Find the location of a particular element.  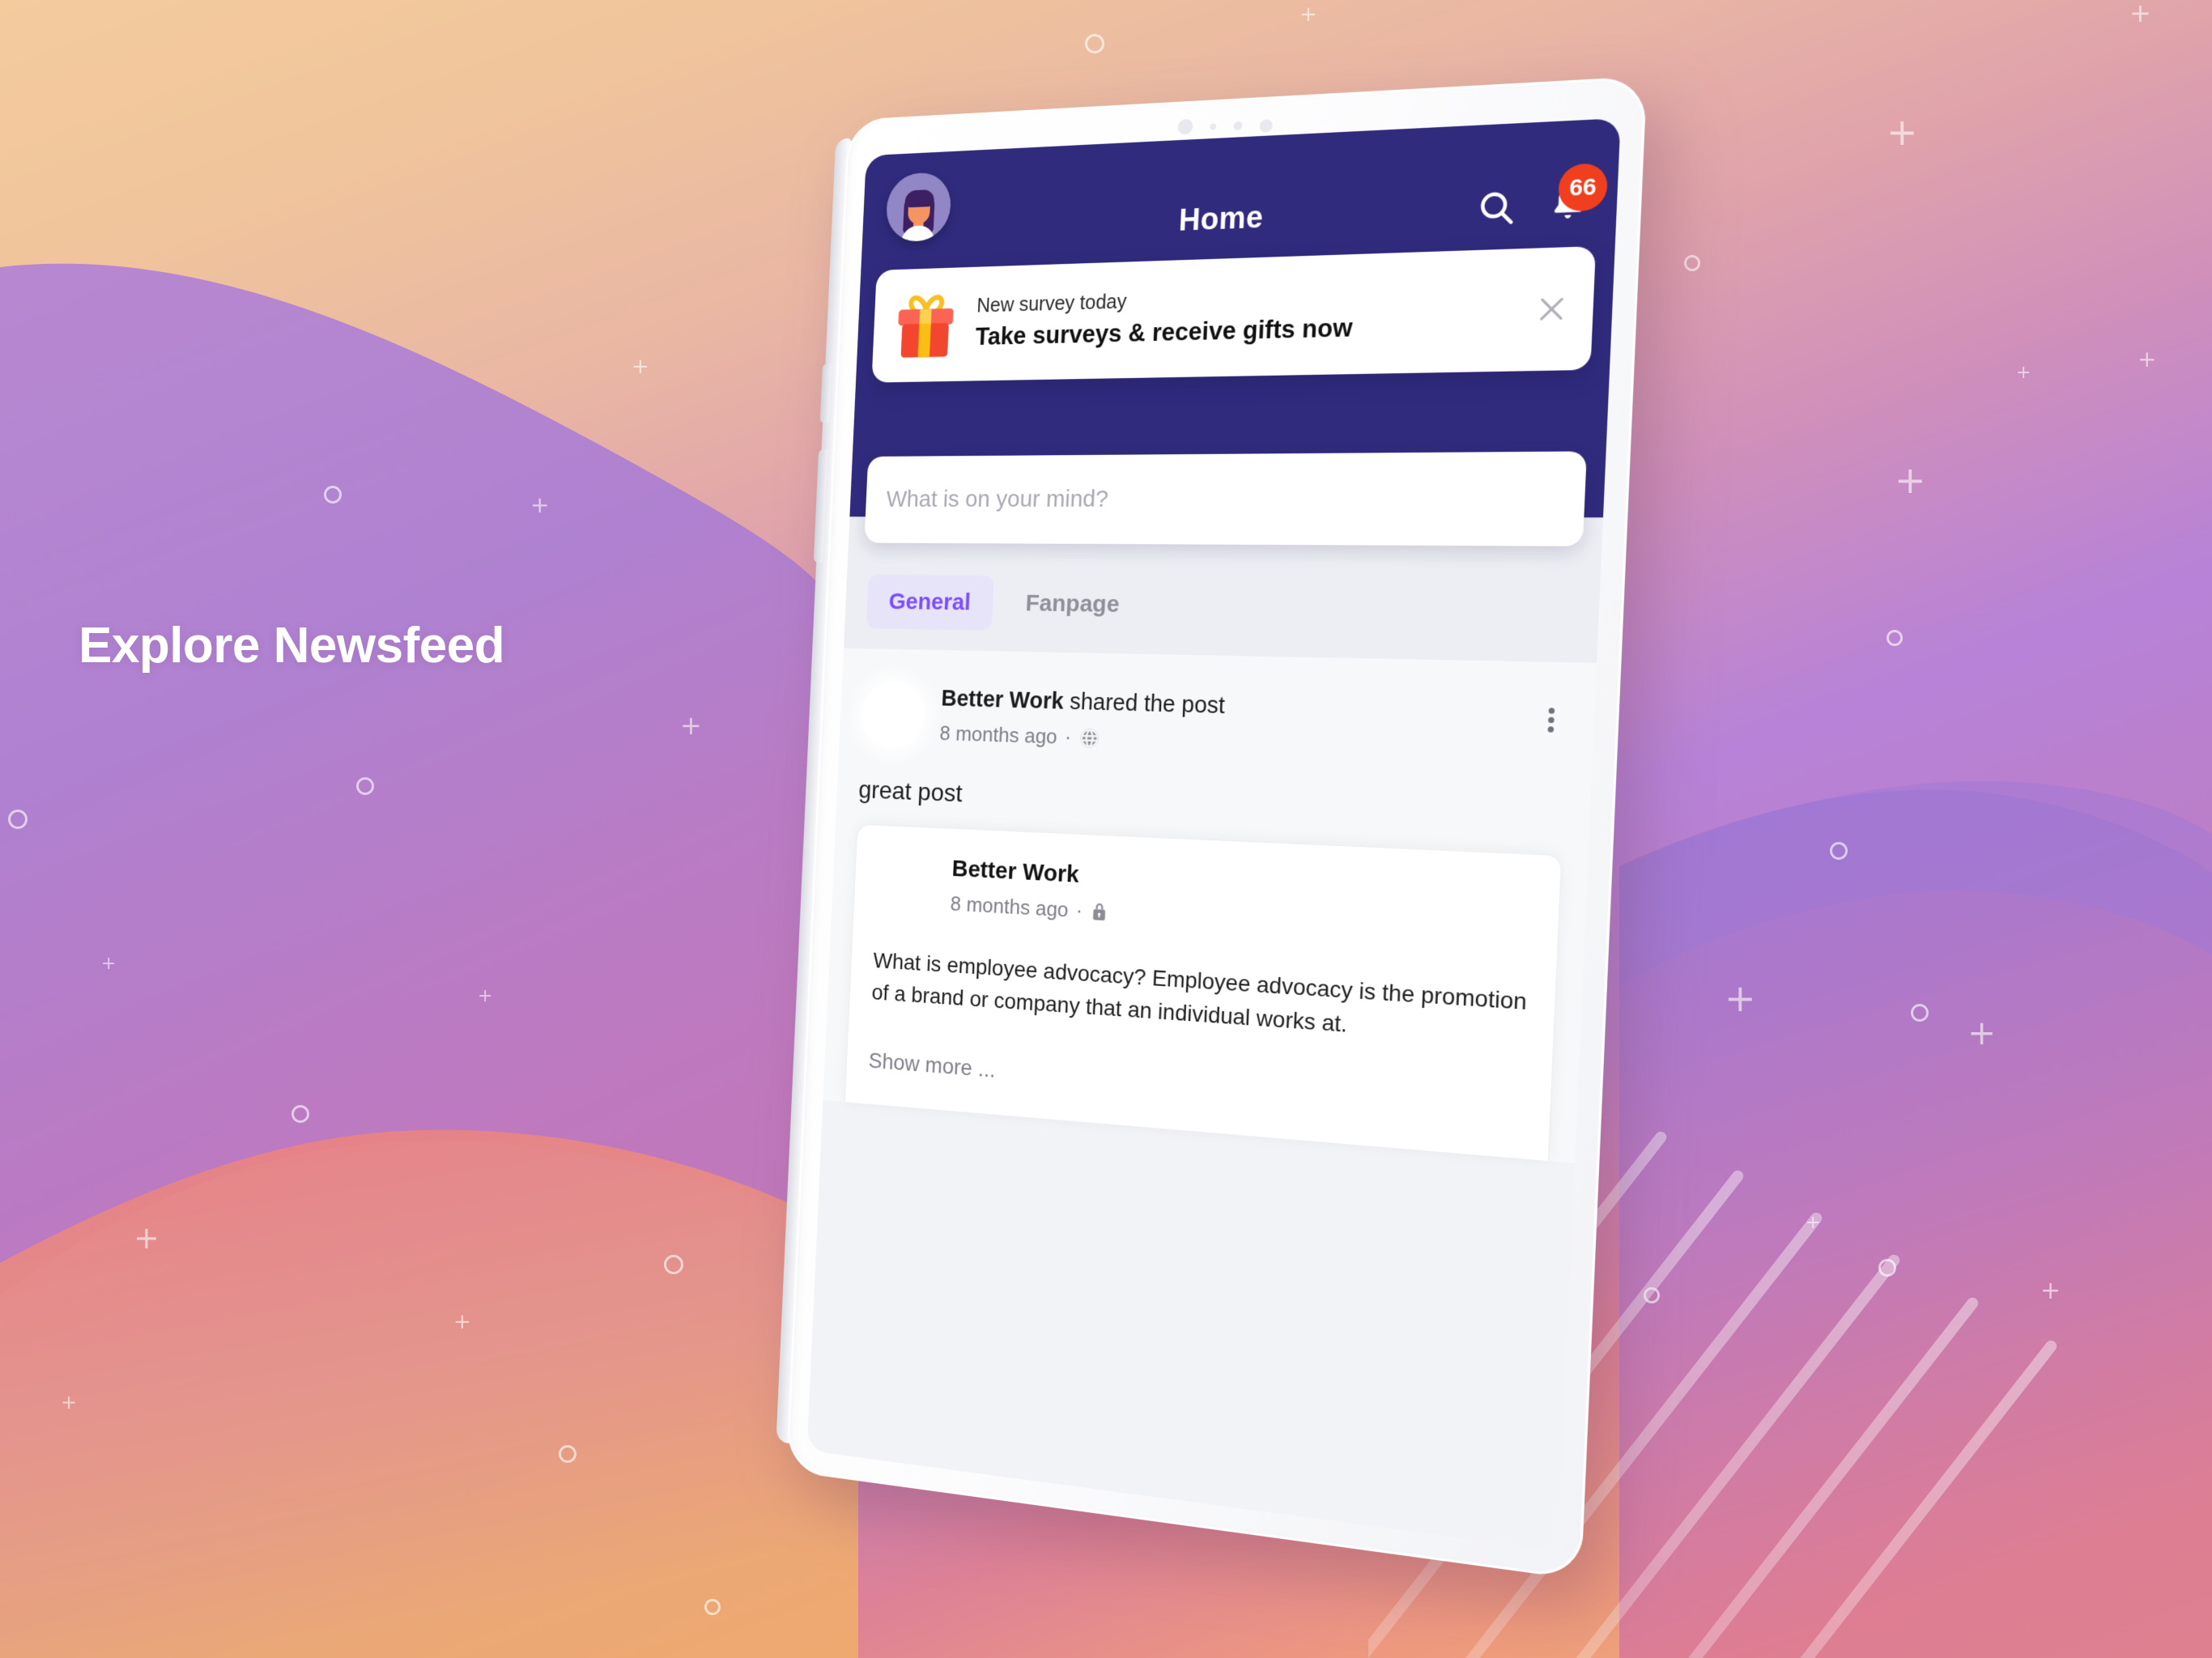

notifications-button: 66 is located at coordinates (1579, 194).